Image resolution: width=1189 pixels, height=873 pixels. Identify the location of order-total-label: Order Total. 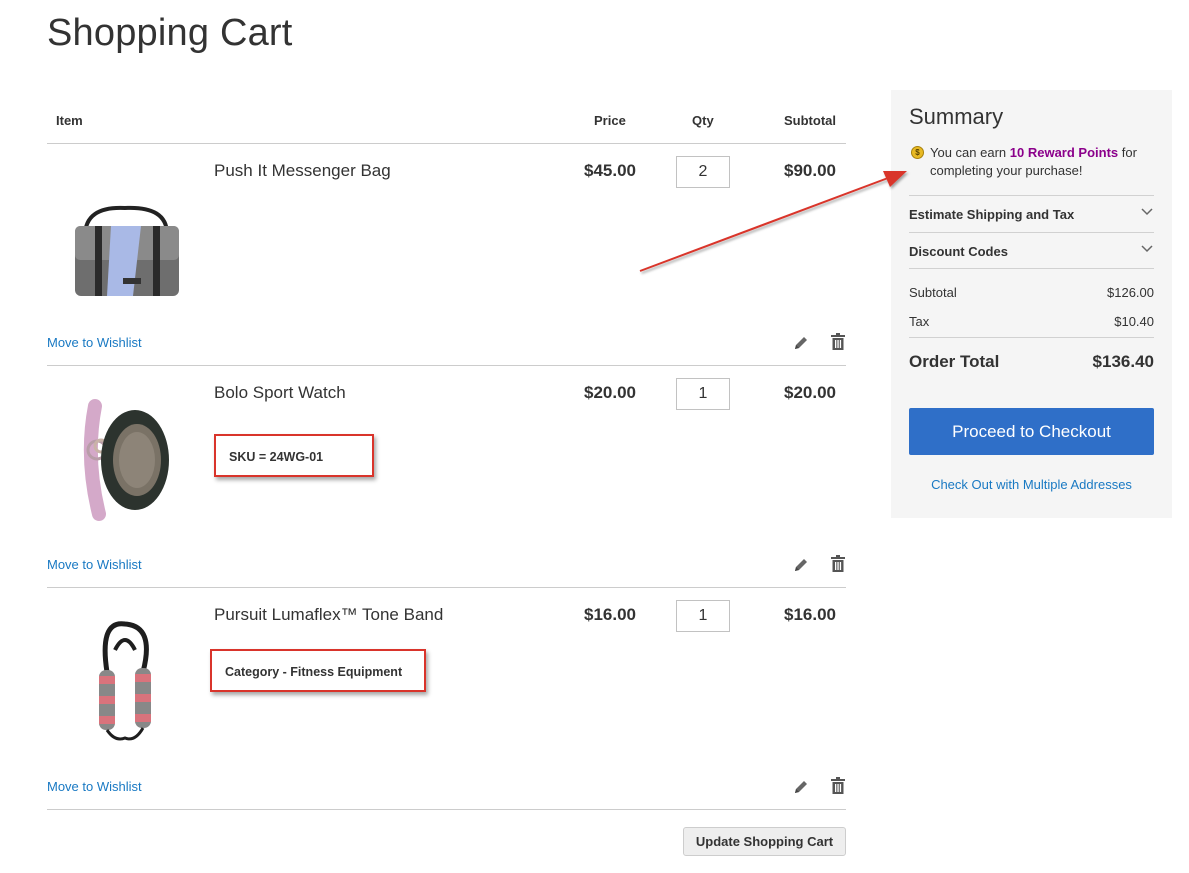
(954, 361).